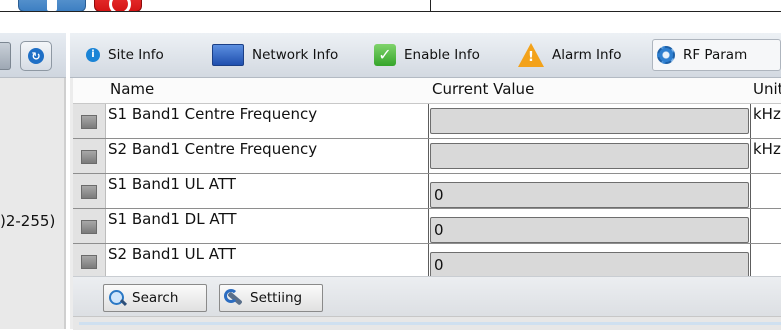 The width and height of the screenshot is (781, 330). Describe the element at coordinates (587, 55) in the screenshot. I see `tab-alarm-info-label: Alarm Info` at that location.